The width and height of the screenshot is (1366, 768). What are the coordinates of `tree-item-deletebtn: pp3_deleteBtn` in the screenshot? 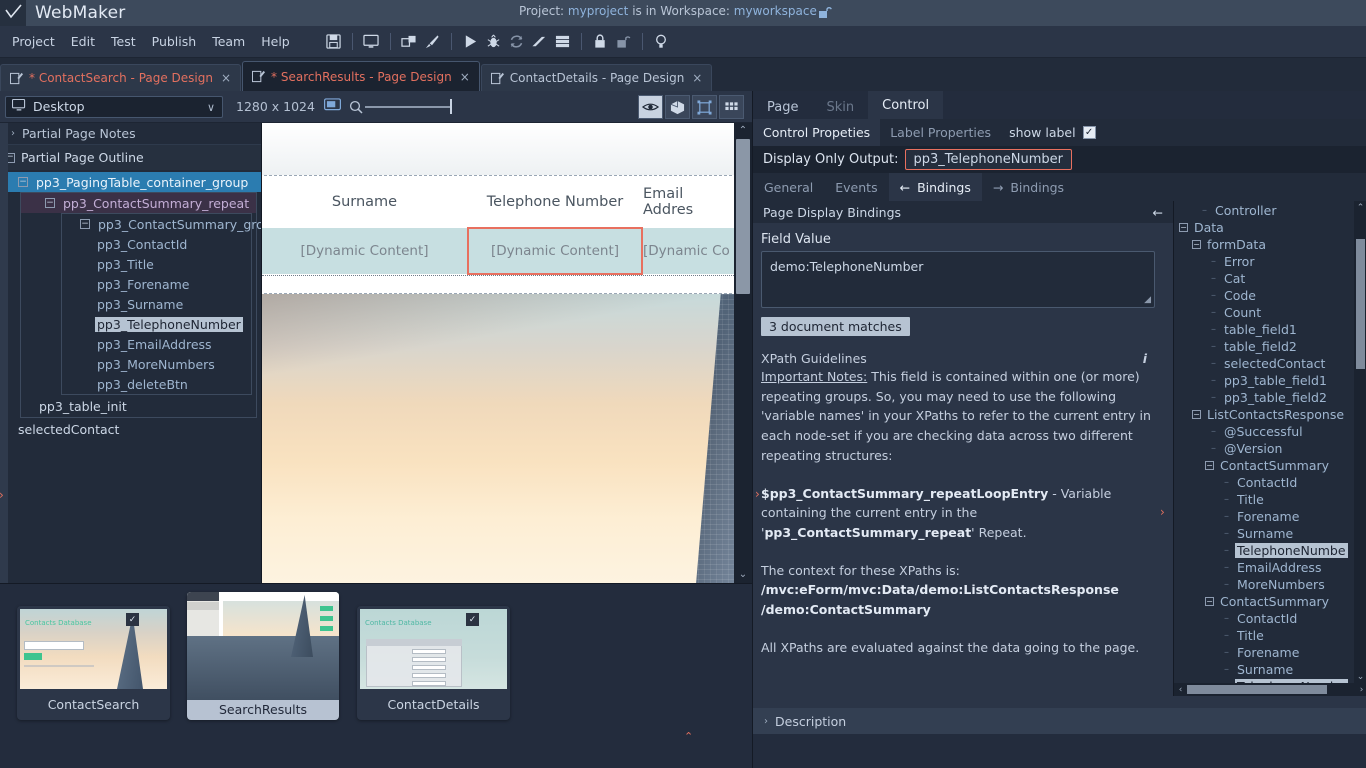 It's located at (156, 384).